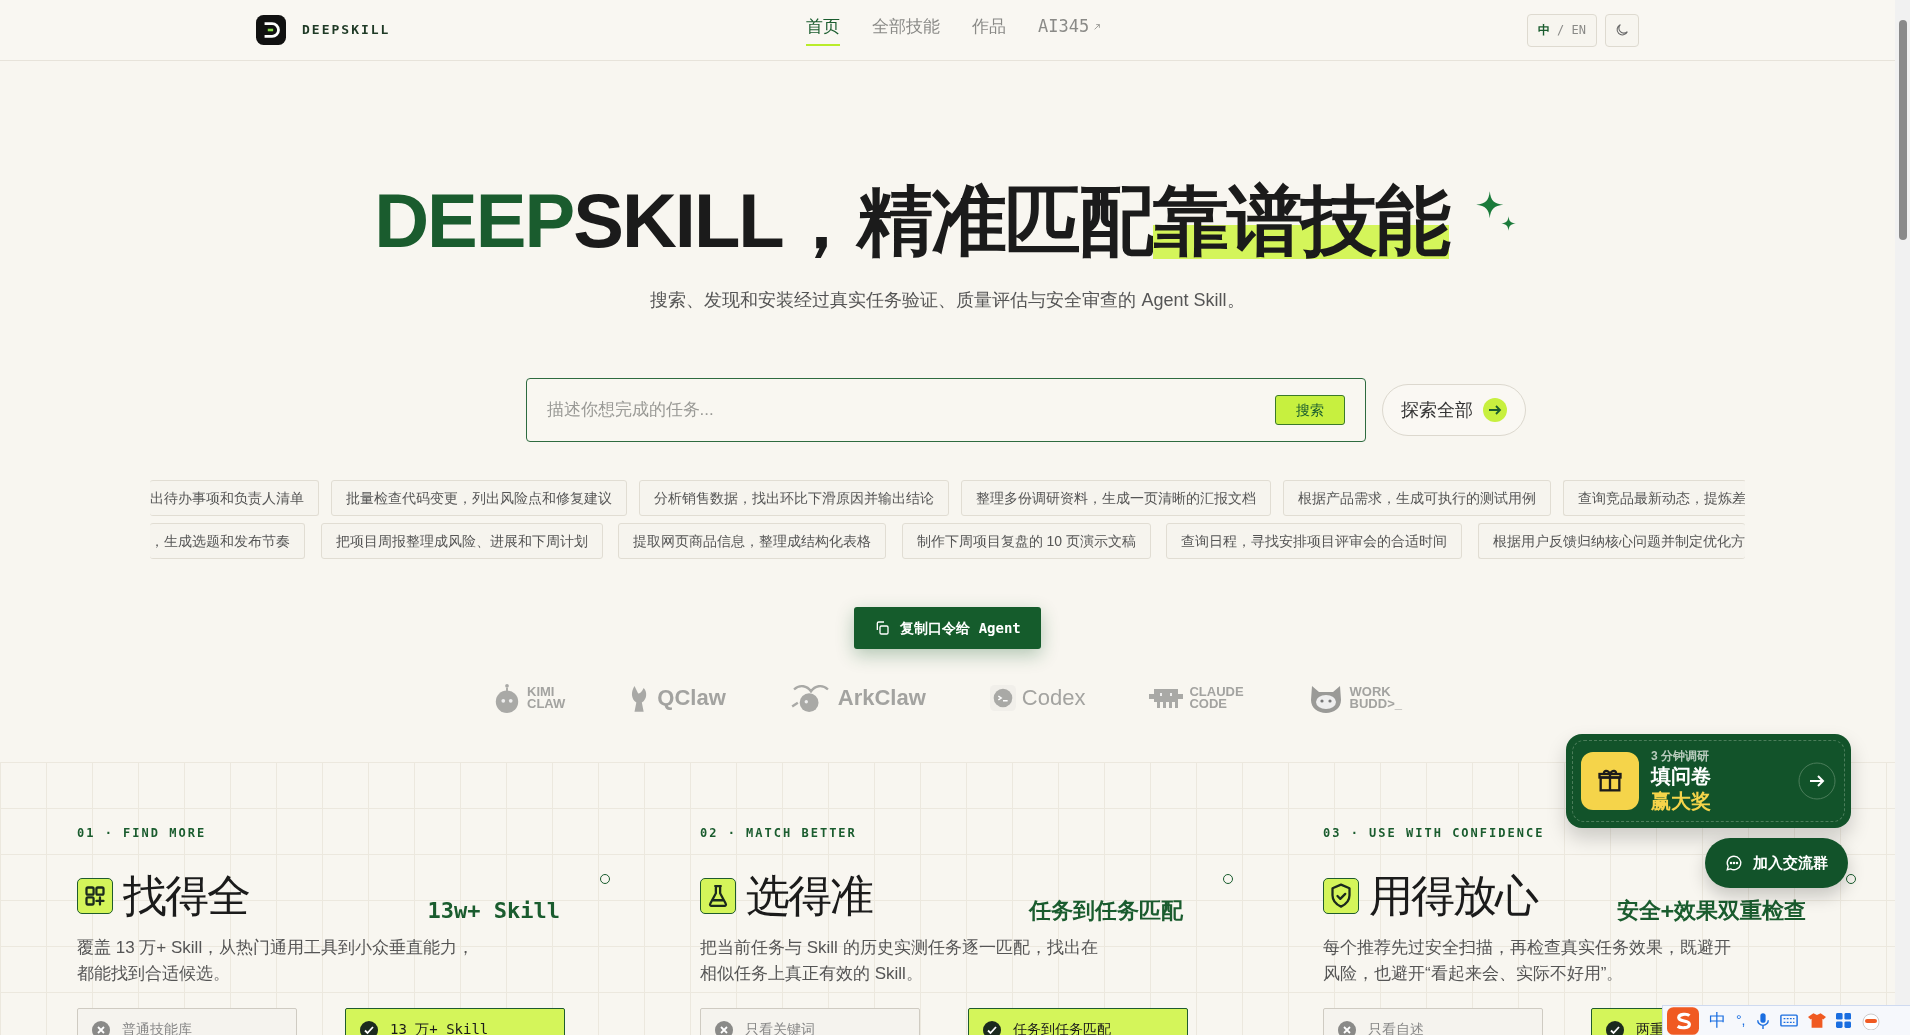  What do you see at coordinates (1527, 961) in the screenshot?
I see `feature-description: 每个推荐先过安全扫描，再检查真实任务效果，既避开风险，也避开“看起来会、实际不好用”。` at bounding box center [1527, 961].